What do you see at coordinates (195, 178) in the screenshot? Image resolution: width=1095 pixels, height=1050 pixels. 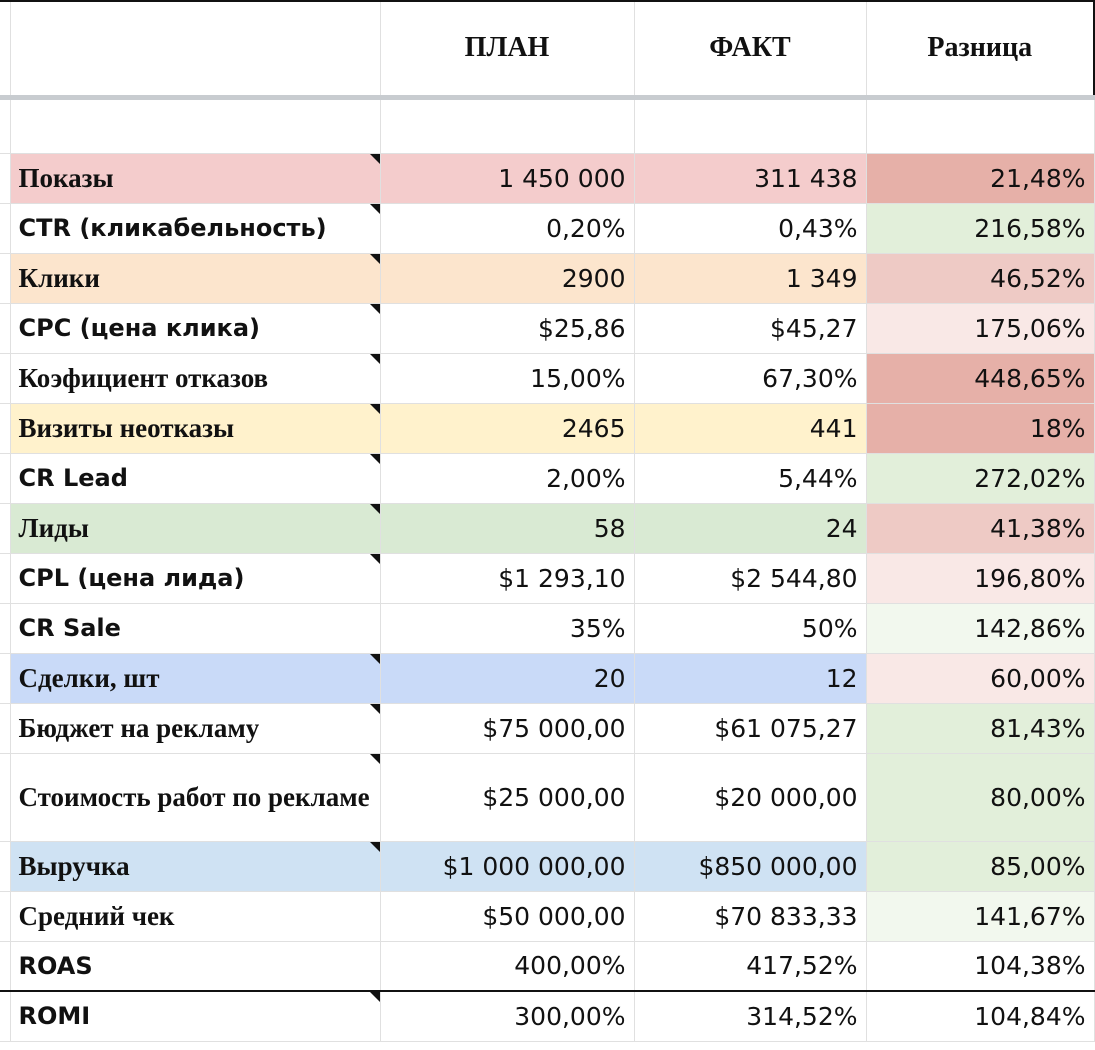 I see `row-label: Показы` at bounding box center [195, 178].